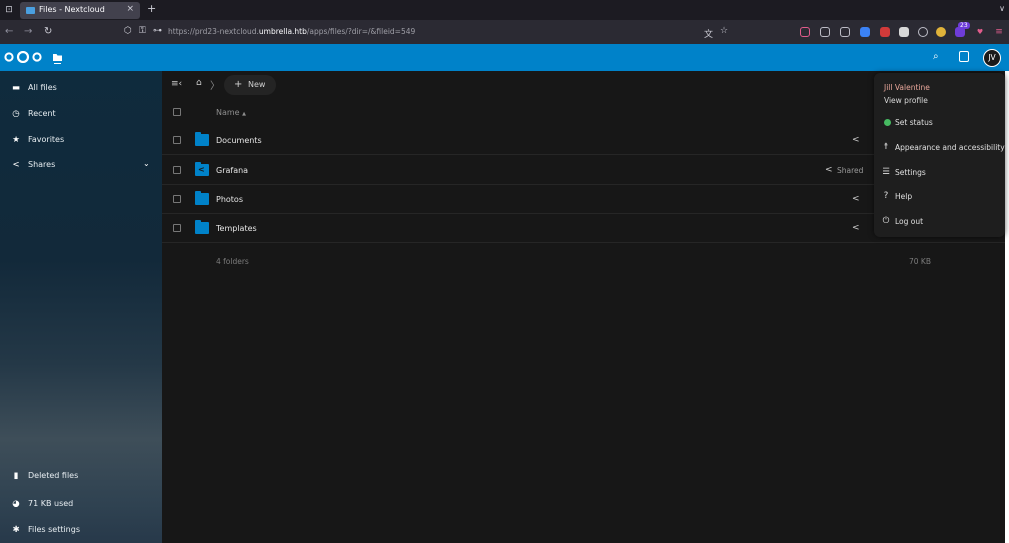  I want to click on page-edge, so click(1007, 307).